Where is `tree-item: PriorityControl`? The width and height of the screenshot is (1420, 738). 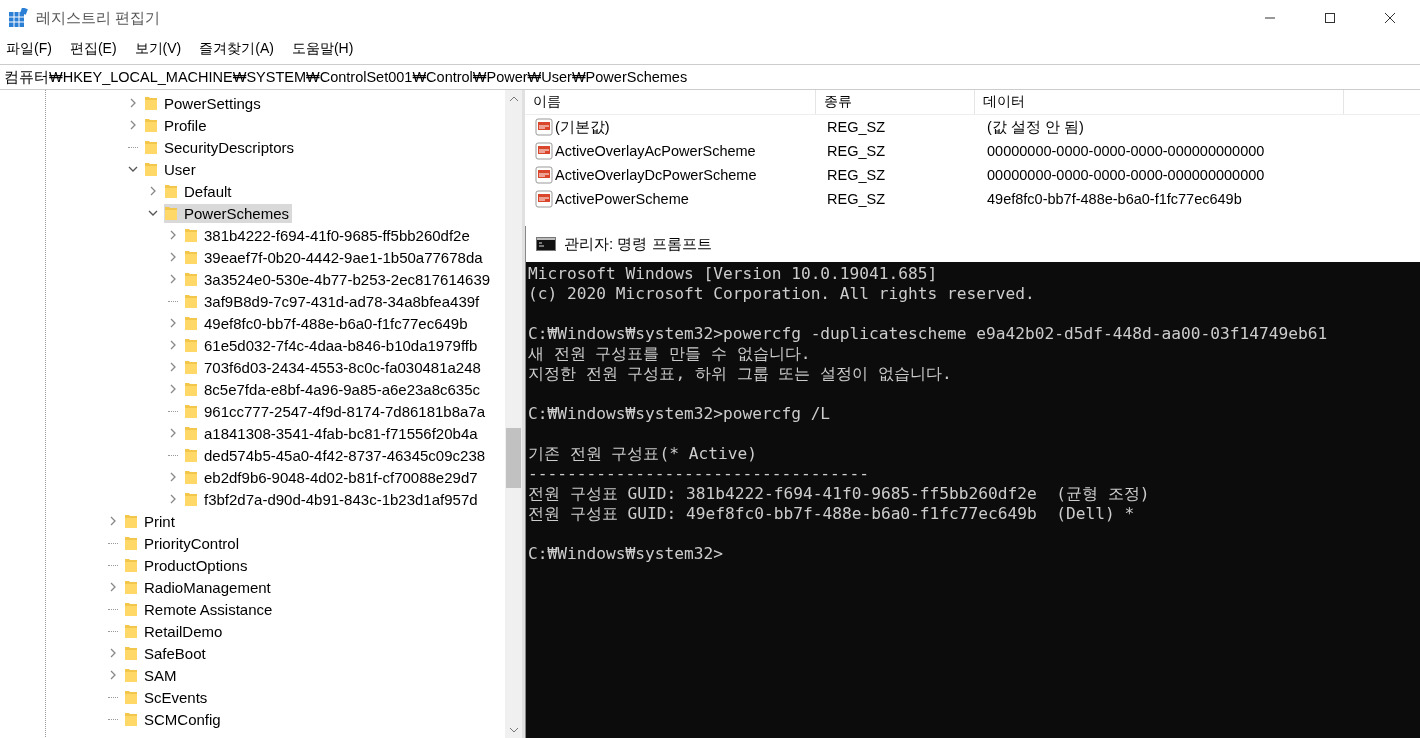 tree-item: PriorityControl is located at coordinates (183, 543).